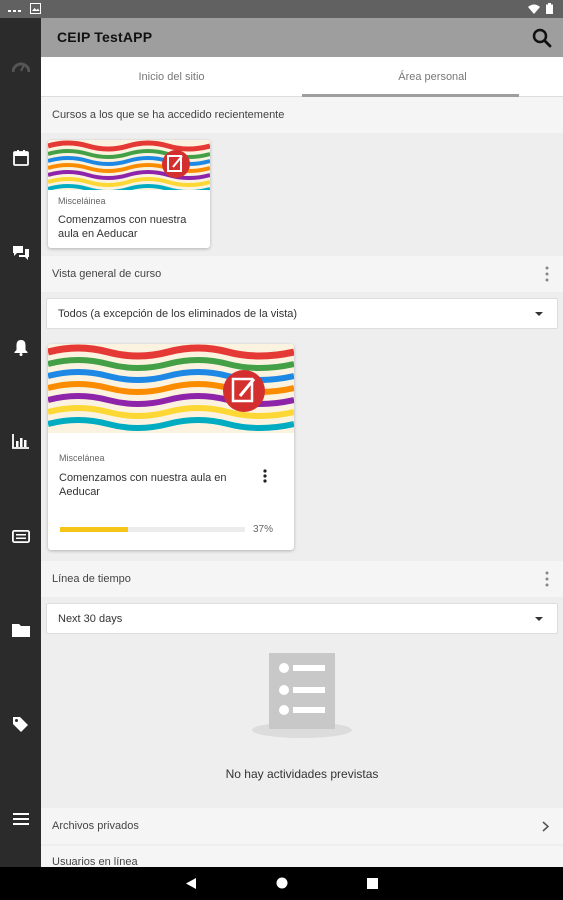 This screenshot has height=900, width=563. Describe the element at coordinates (107, 274) in the screenshot. I see `course-overview-title: Vista general de curso` at that location.